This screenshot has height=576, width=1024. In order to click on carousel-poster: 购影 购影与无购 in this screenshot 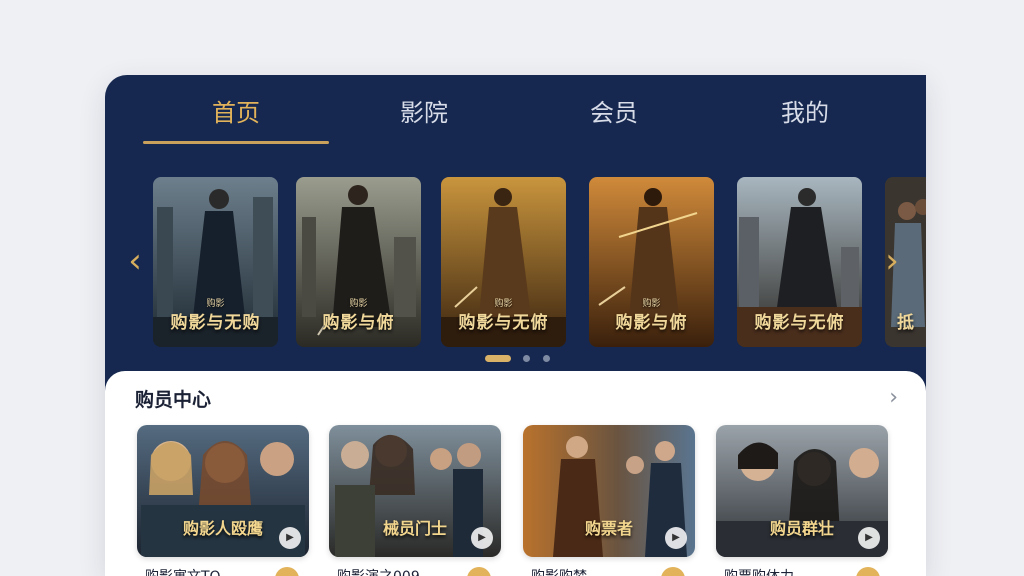, I will do `click(215, 262)`.